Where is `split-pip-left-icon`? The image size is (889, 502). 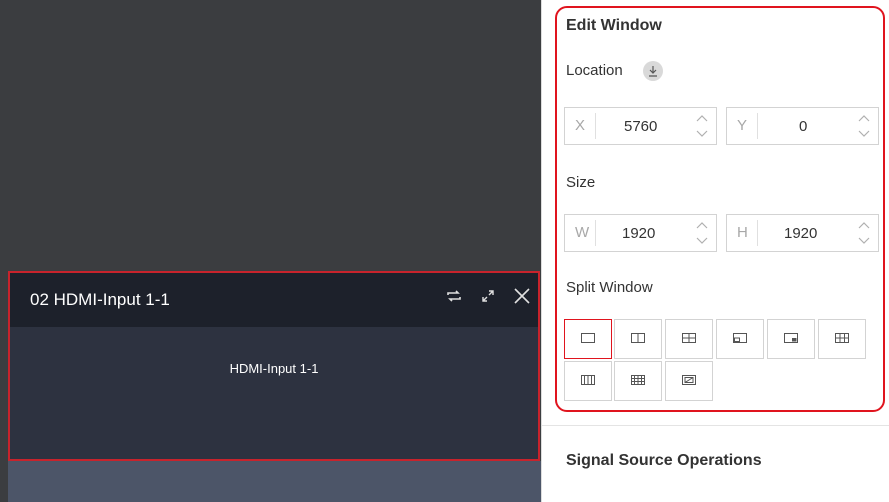 split-pip-left-icon is located at coordinates (740, 339).